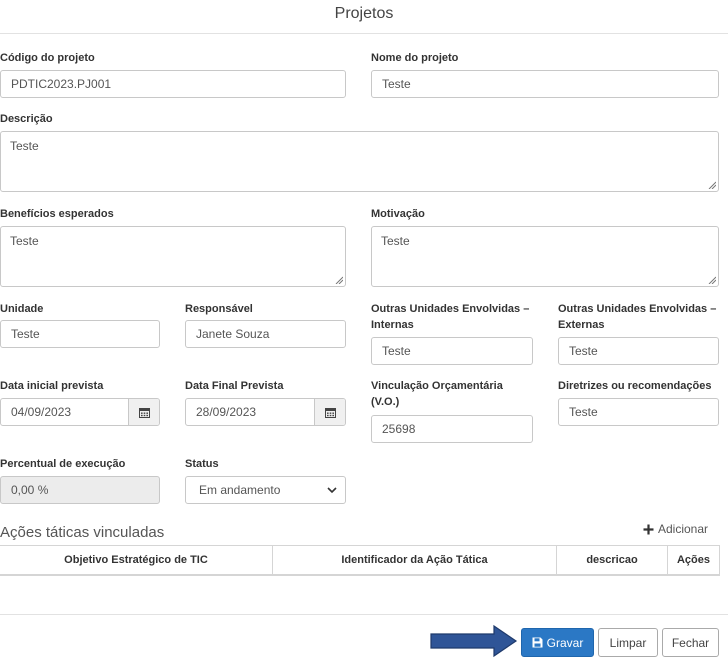 The width and height of the screenshot is (728, 667). What do you see at coordinates (628, 642) in the screenshot?
I see `limpar-button: Limpar` at bounding box center [628, 642].